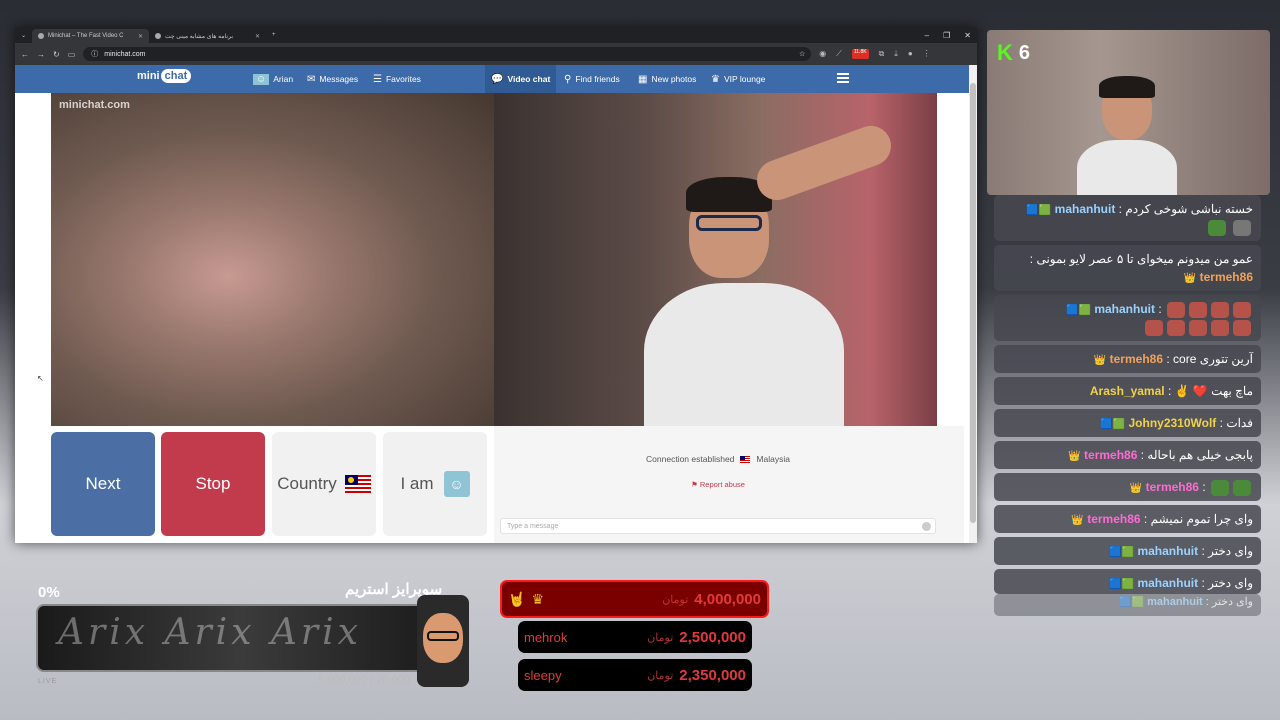  Describe the element at coordinates (40, 378) in the screenshot. I see `mouse-cursor-icon: ↖` at that location.